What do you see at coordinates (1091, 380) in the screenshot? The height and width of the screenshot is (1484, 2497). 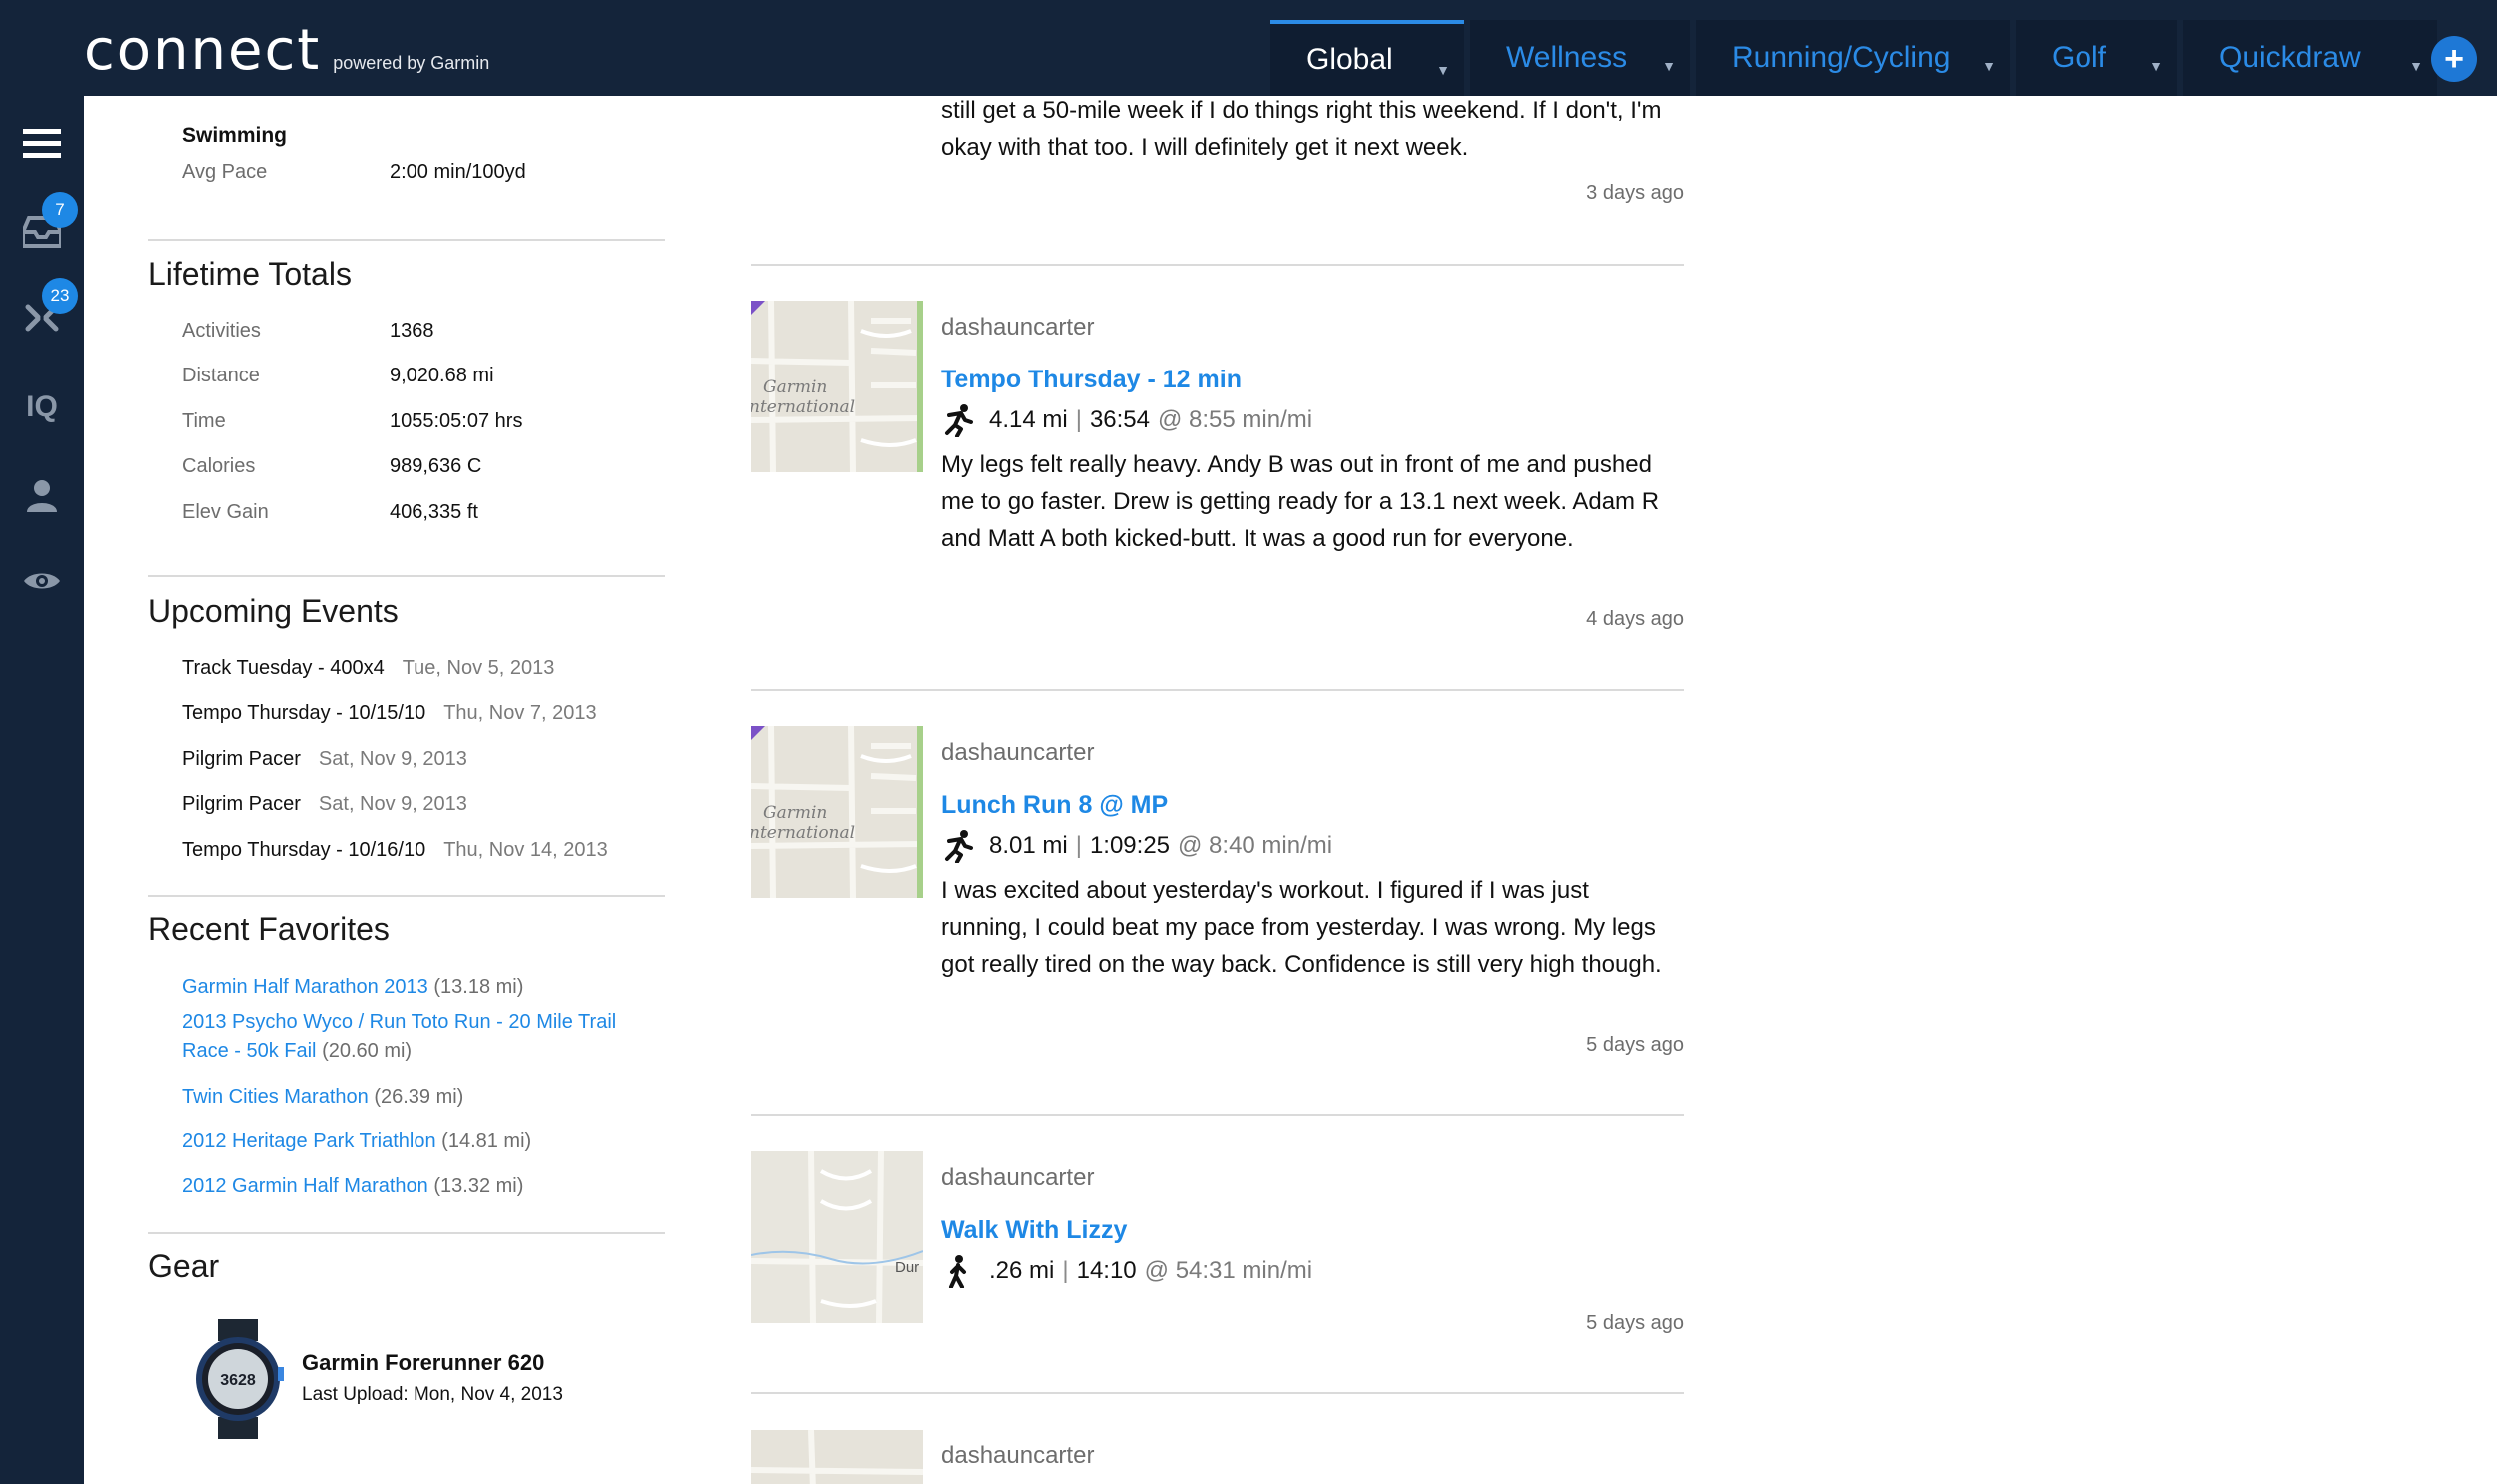 I see `activity-title-link: Tempo Thursday - 12 min` at bounding box center [1091, 380].